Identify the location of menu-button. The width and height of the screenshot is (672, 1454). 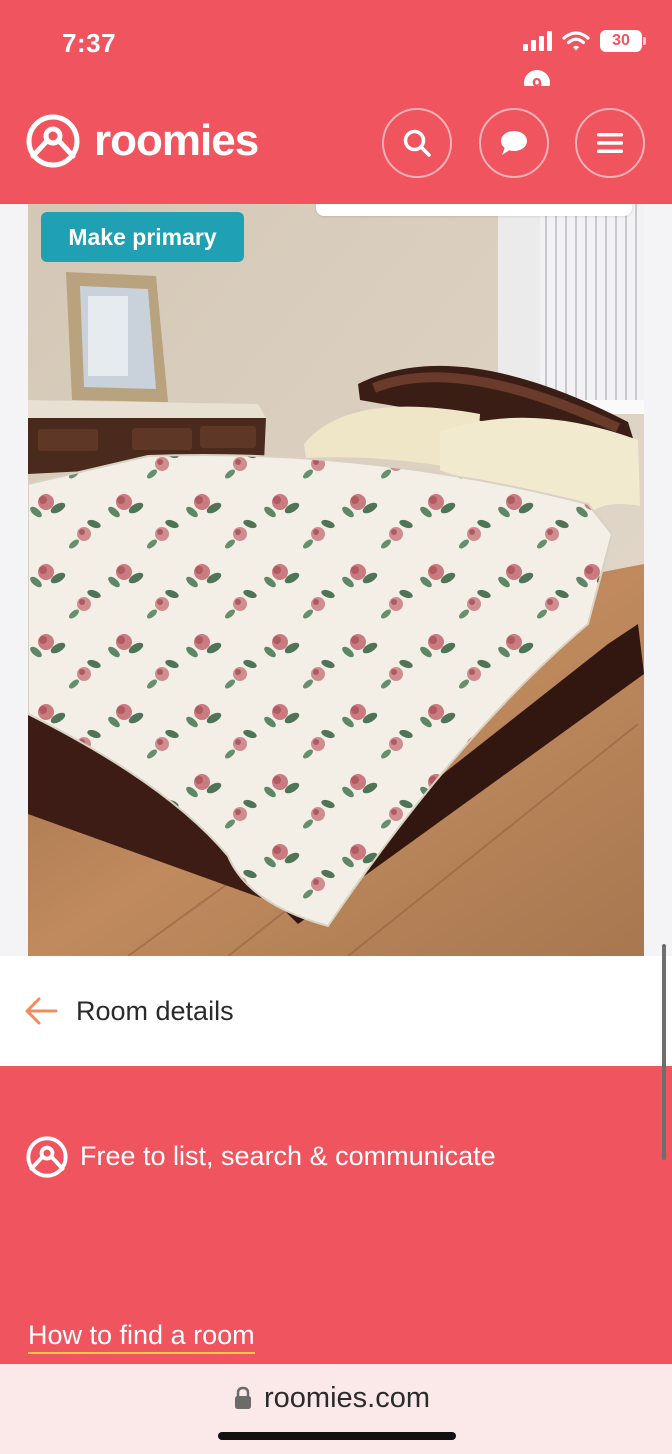
(610, 143).